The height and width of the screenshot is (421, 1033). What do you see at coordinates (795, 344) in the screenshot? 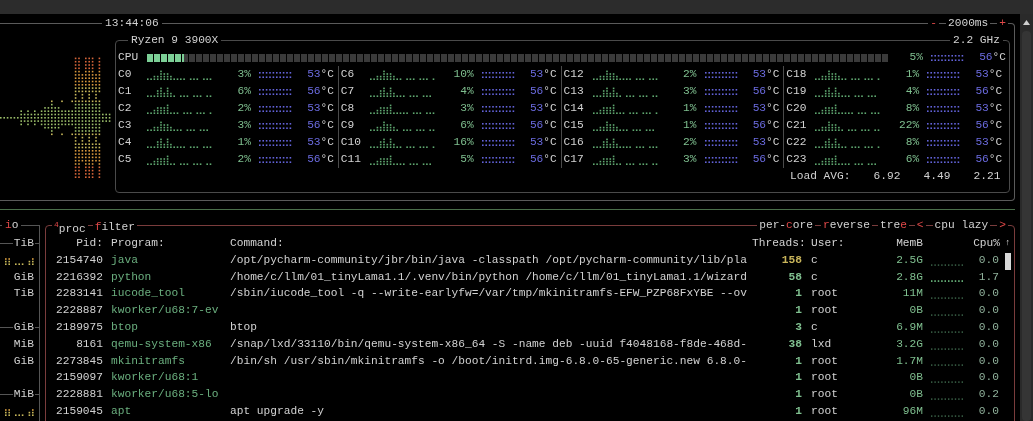
I see `threads-cell: 38` at bounding box center [795, 344].